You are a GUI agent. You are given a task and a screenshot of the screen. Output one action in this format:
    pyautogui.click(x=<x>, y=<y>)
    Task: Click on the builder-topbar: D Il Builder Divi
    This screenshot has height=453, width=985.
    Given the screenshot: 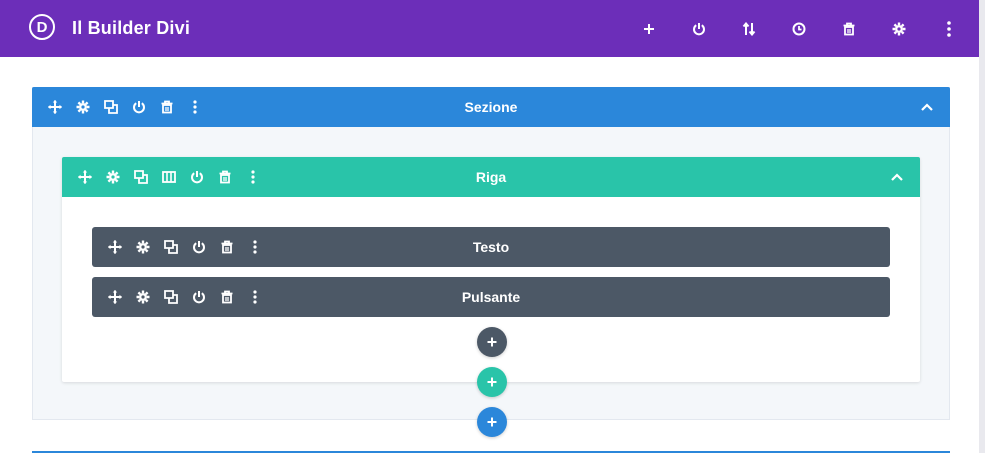 What is the action you would take?
    pyautogui.click(x=489, y=28)
    